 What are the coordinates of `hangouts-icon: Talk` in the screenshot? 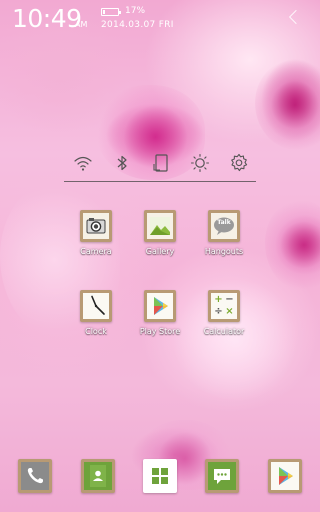 It's located at (224, 226).